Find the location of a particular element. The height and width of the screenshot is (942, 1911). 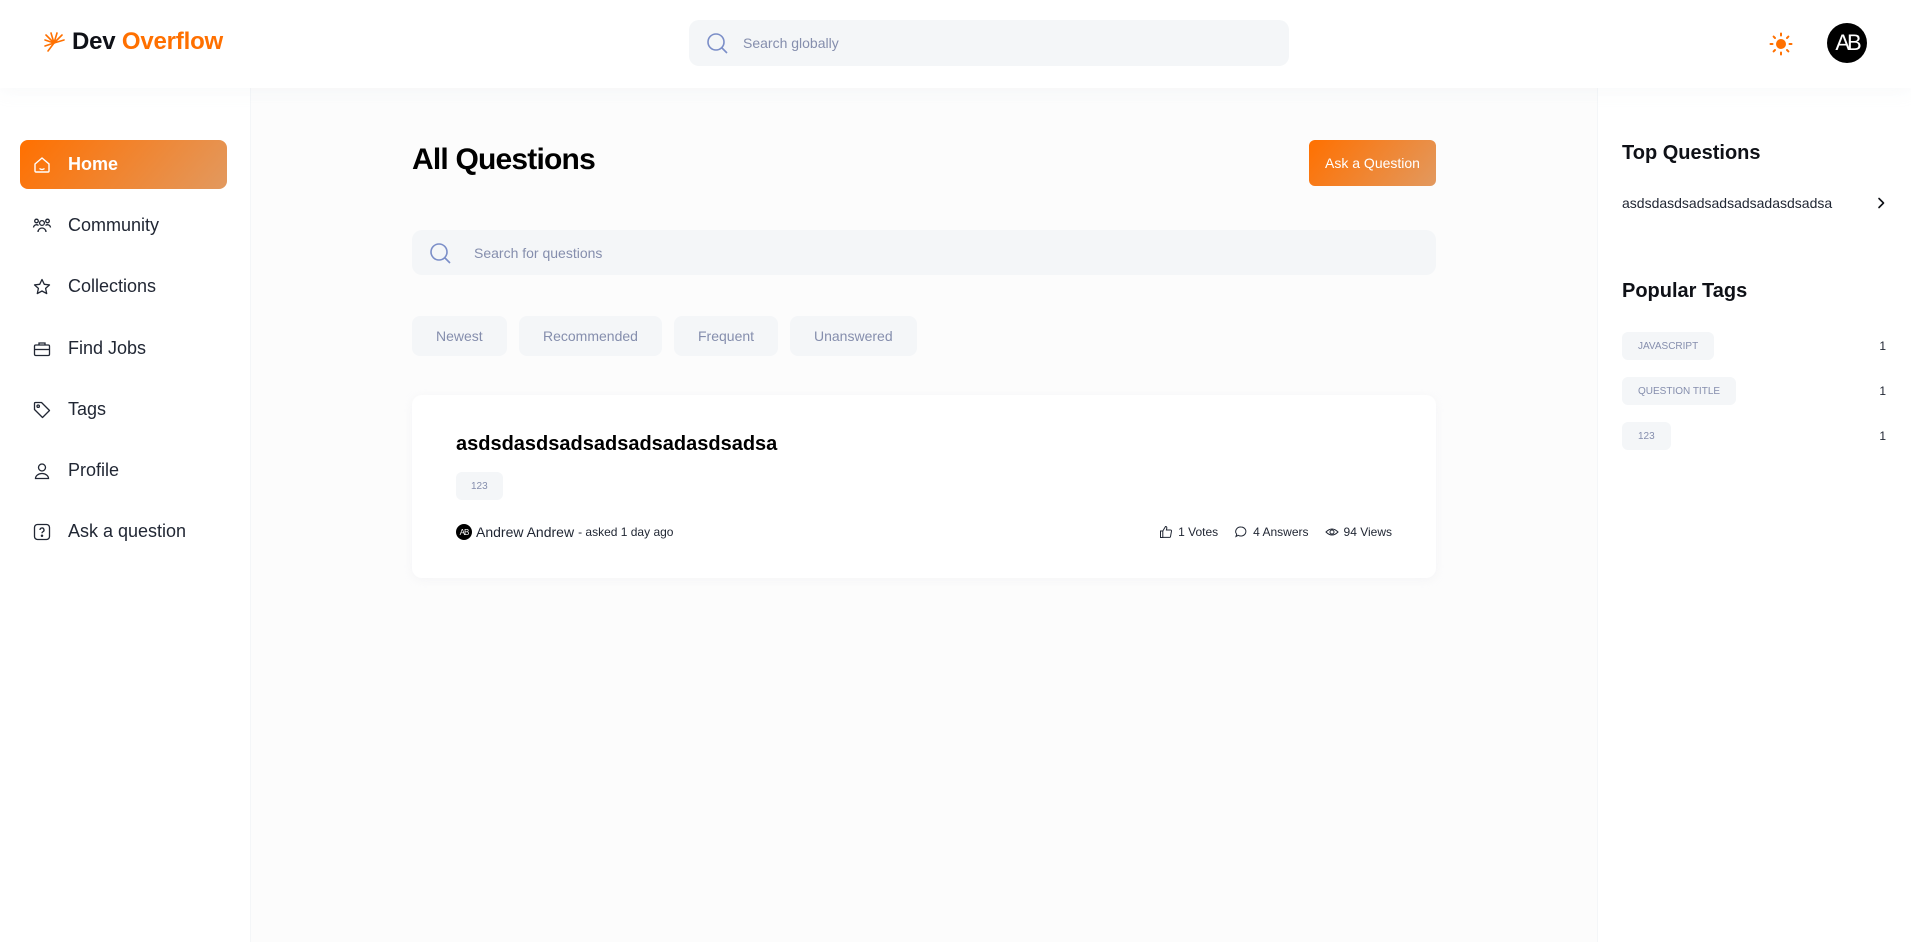

votes-metric: 1 Votes is located at coordinates (1188, 532).